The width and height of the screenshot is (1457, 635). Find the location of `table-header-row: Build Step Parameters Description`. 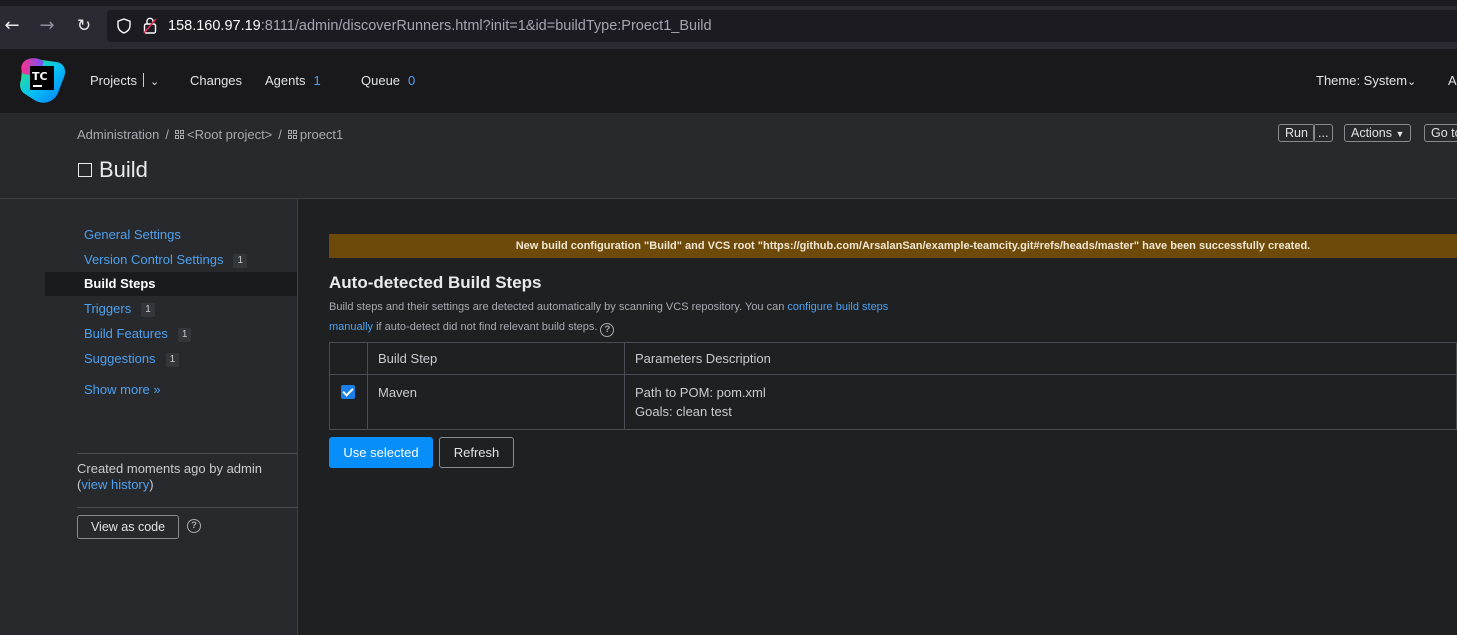

table-header-row: Build Step Parameters Description is located at coordinates (893, 358).